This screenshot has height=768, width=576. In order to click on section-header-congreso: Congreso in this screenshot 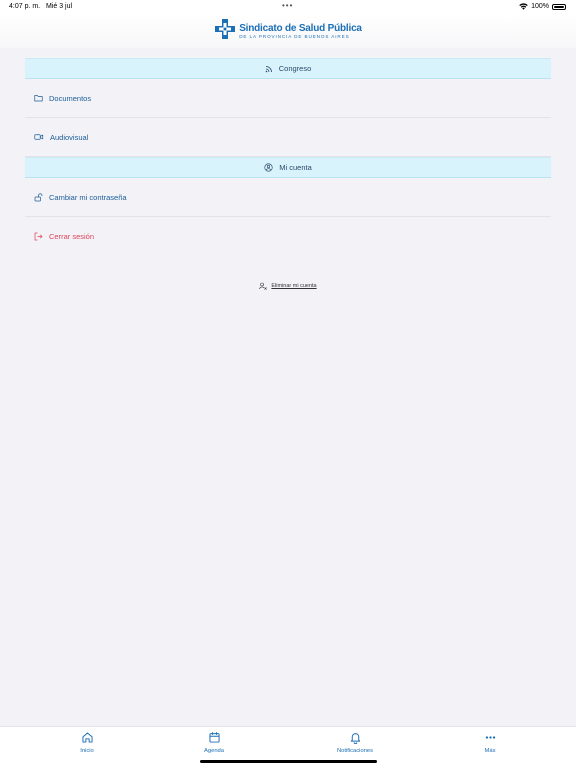, I will do `click(288, 68)`.